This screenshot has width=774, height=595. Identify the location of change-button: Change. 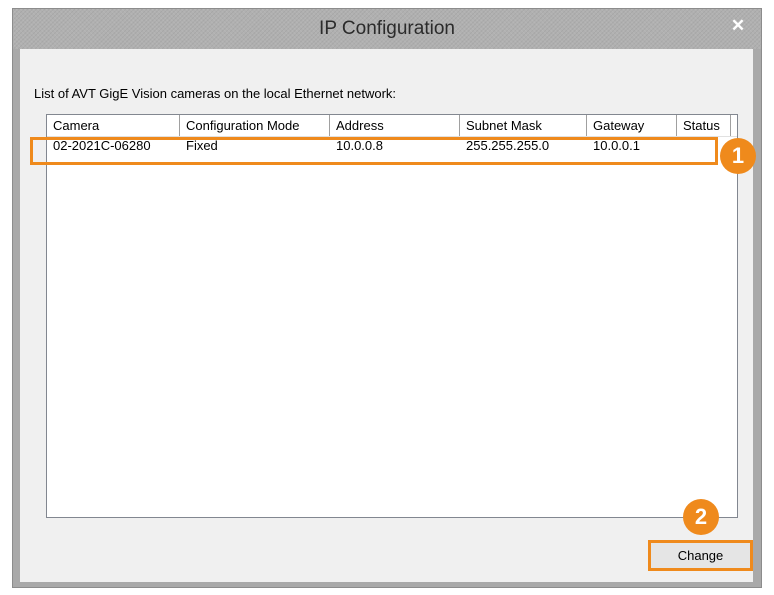
(700, 555).